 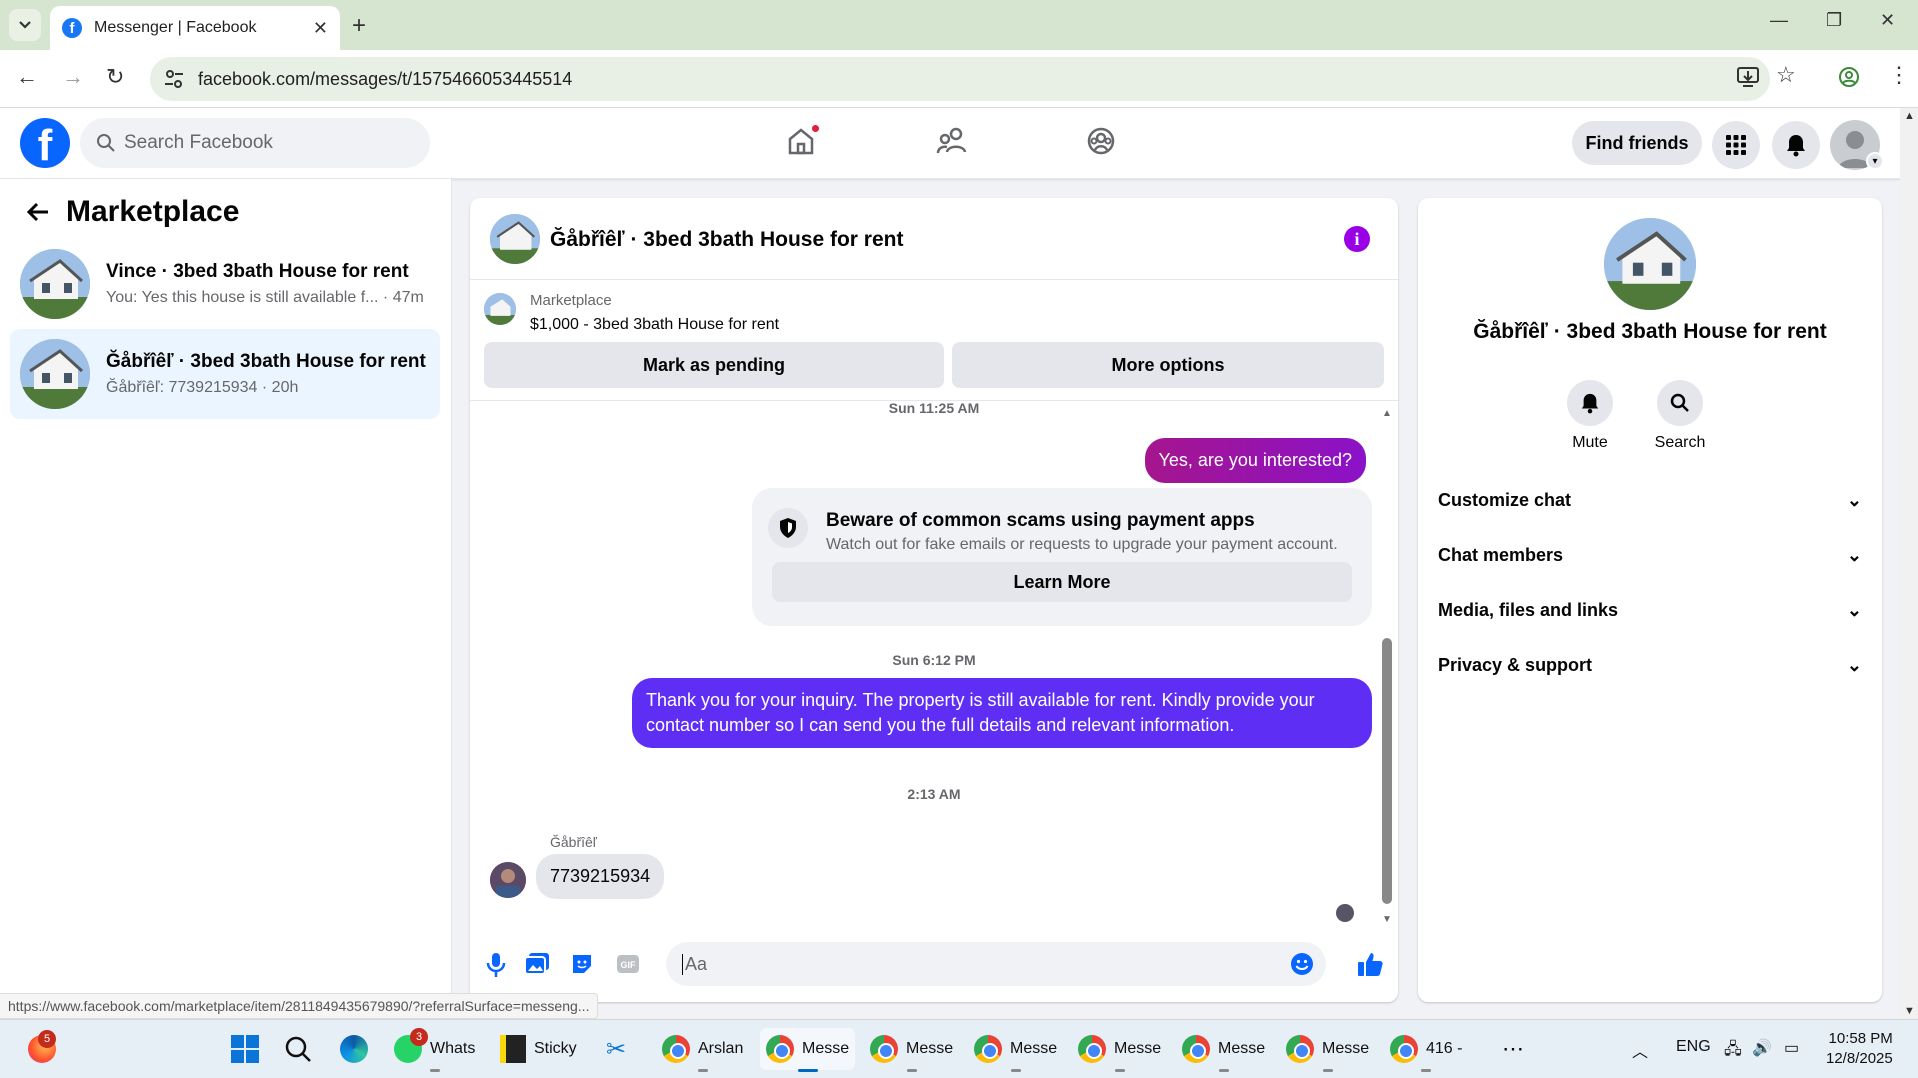 I want to click on profile-icon, so click(x=1849, y=77).